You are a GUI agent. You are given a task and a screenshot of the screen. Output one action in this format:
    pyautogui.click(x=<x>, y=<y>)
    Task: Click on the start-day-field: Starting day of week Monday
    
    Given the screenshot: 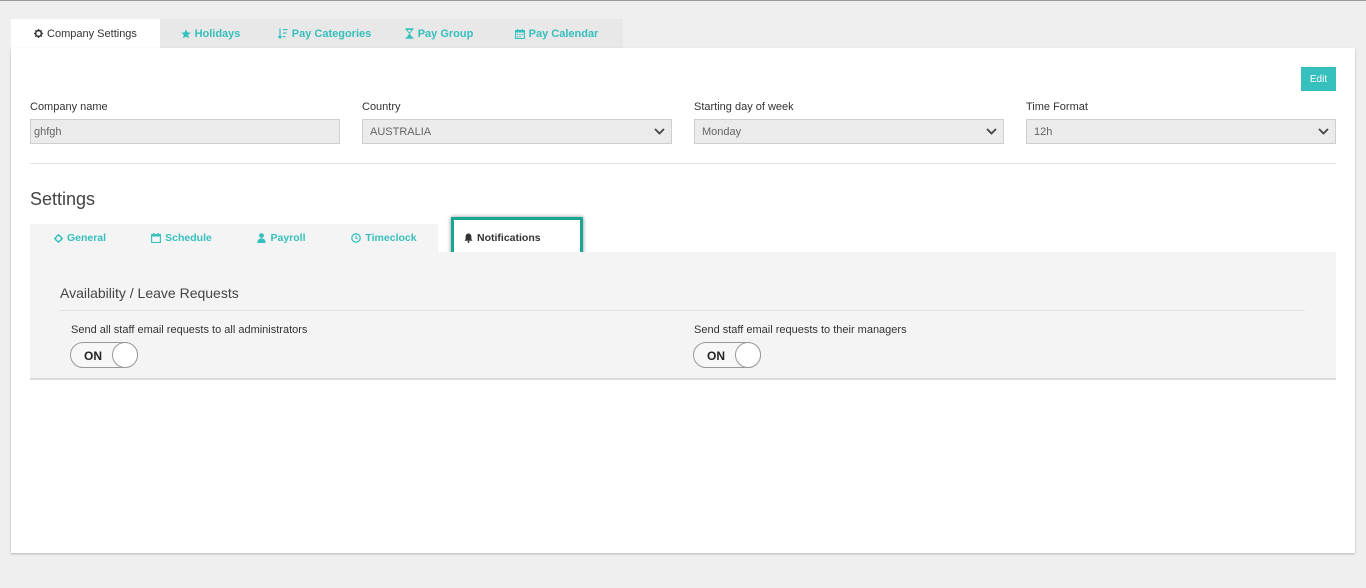 What is the action you would take?
    pyautogui.click(x=849, y=122)
    